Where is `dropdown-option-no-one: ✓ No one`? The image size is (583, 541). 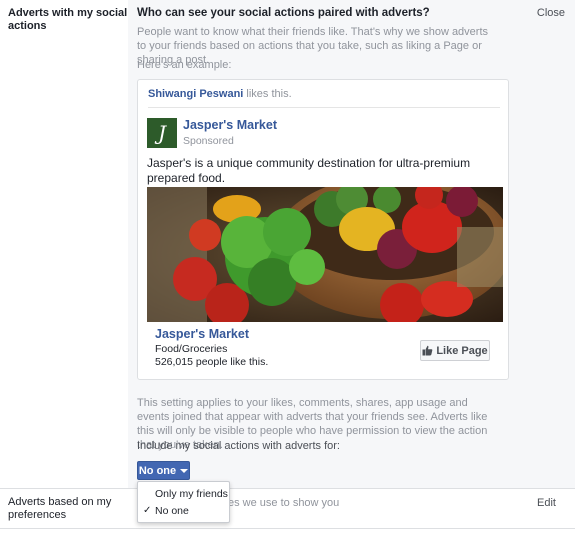
dropdown-option-no-one: ✓ No one is located at coordinates (183, 511).